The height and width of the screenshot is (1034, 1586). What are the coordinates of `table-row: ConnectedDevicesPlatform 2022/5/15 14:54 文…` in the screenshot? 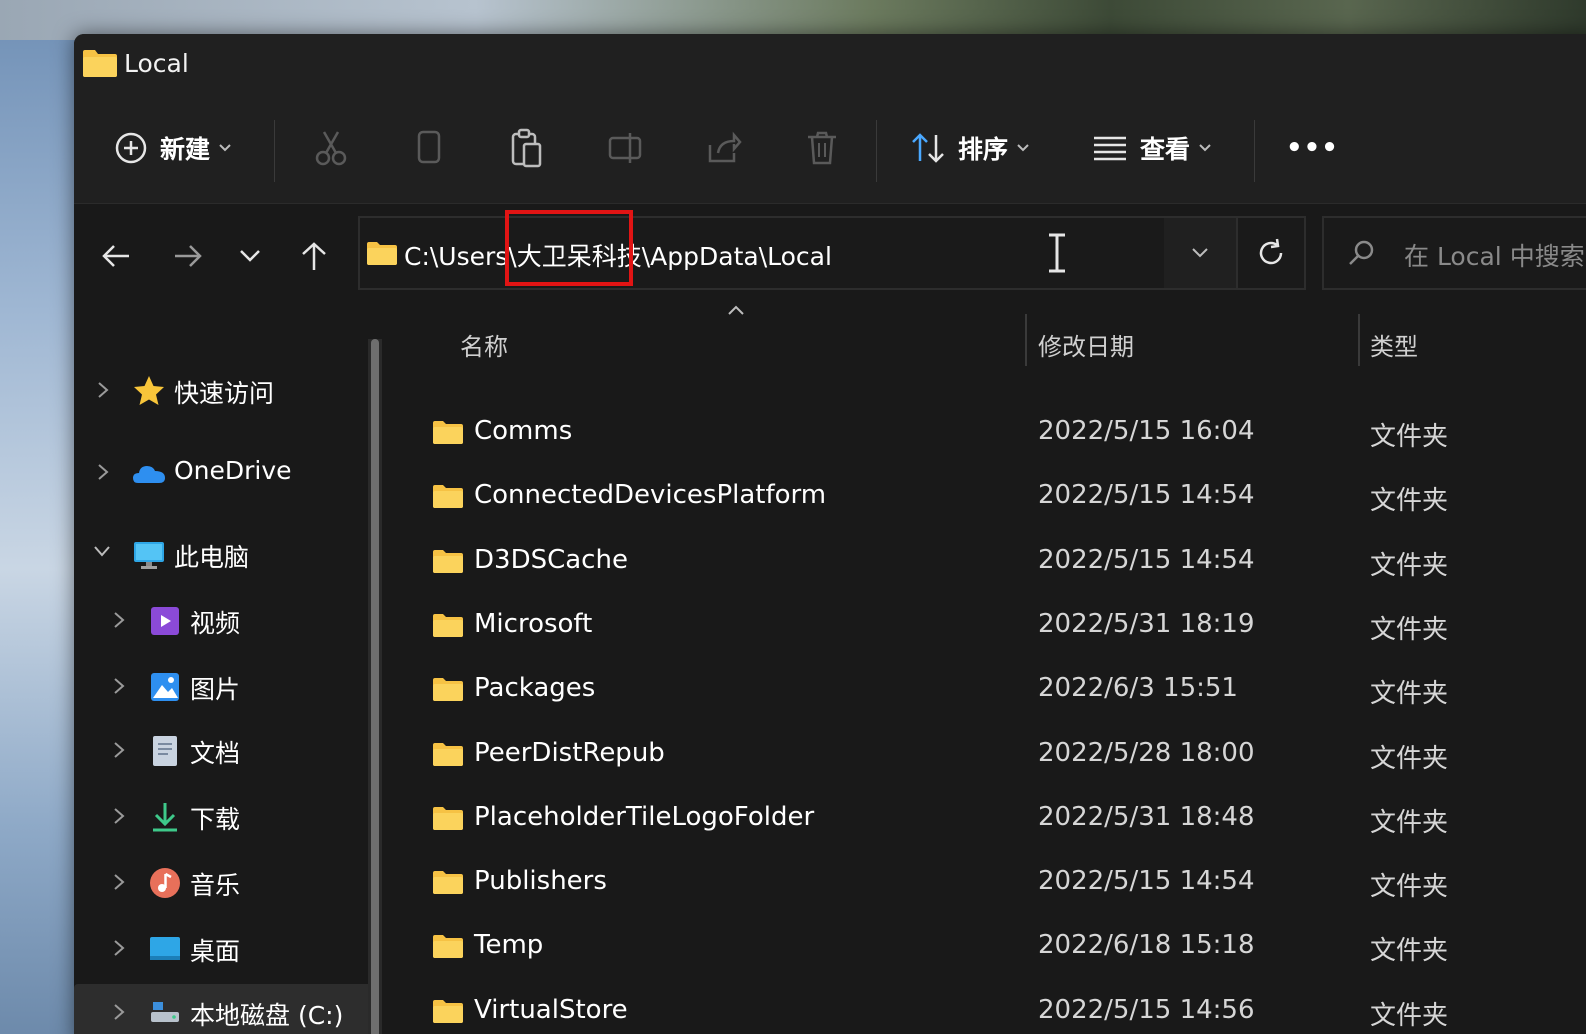 It's located at (999, 497).